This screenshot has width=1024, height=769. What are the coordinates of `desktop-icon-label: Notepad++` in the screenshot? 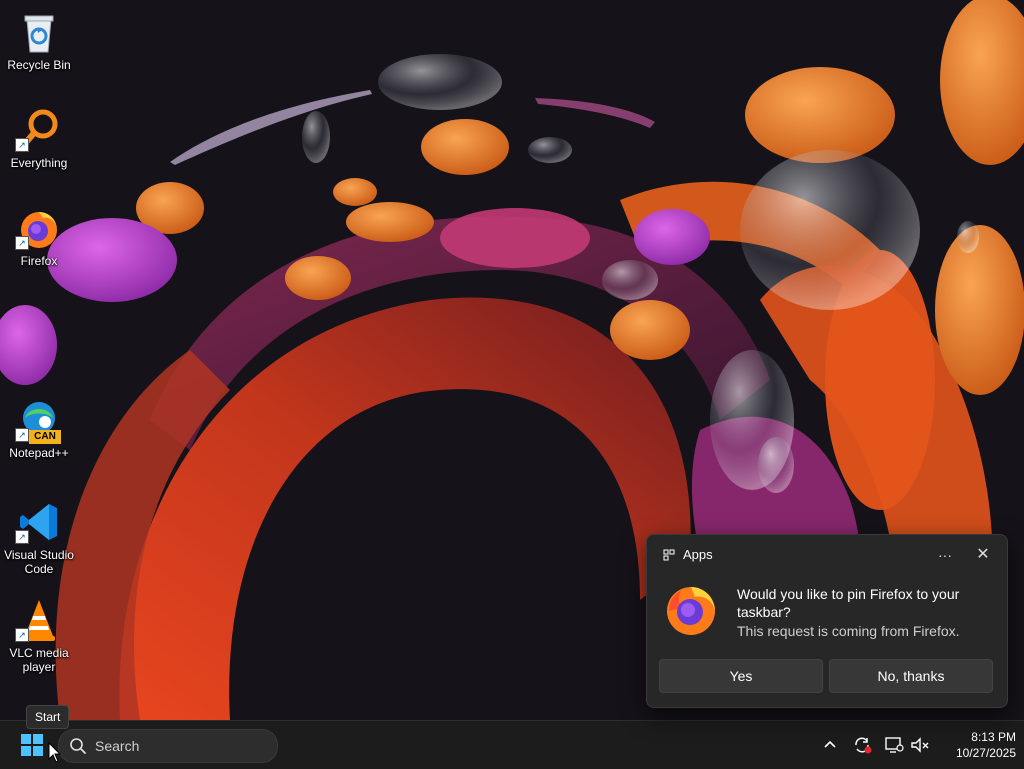 It's located at (39, 453).